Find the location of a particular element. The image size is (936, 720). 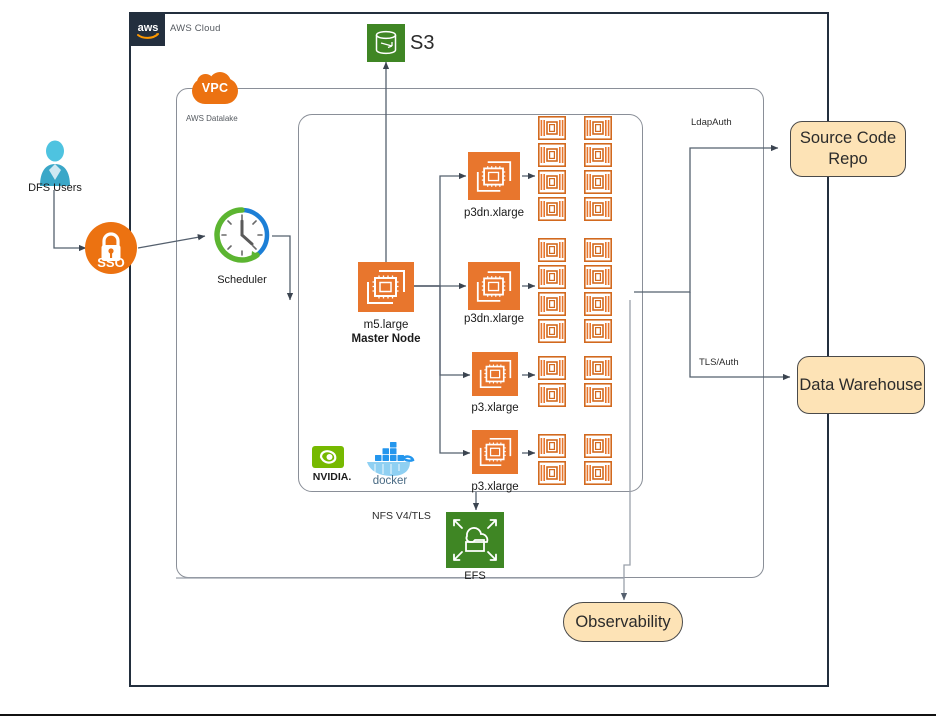

nvidia-logo: NVIDIA. is located at coordinates (332, 464).